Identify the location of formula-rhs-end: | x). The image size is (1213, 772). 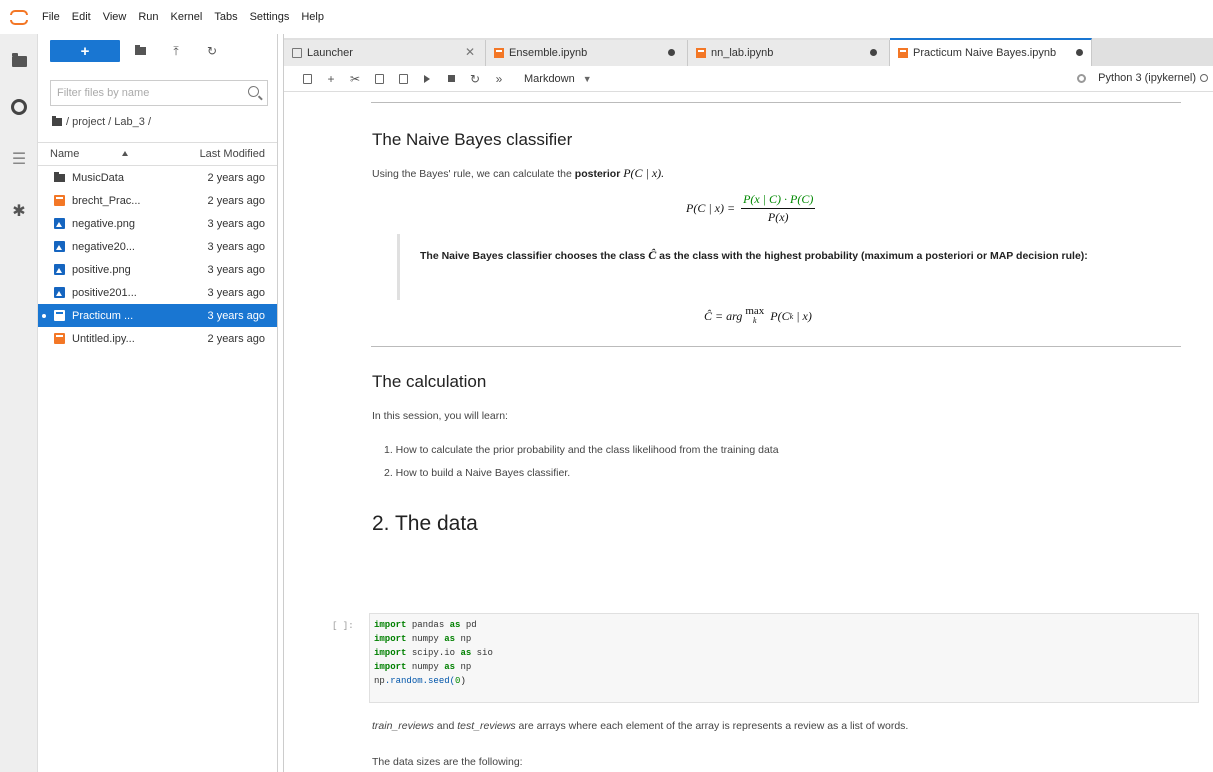
(804, 315).